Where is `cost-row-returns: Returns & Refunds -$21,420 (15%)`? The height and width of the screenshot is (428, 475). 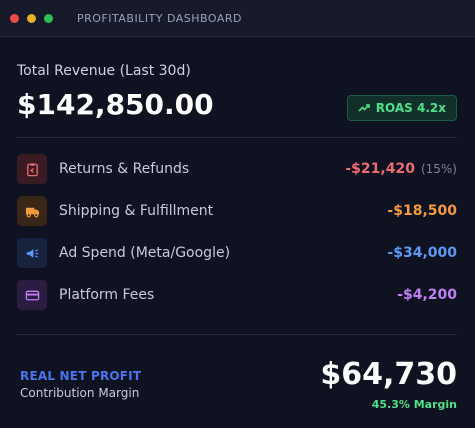
cost-row-returns: Returns & Refunds -$21,420 (15%) is located at coordinates (237, 169).